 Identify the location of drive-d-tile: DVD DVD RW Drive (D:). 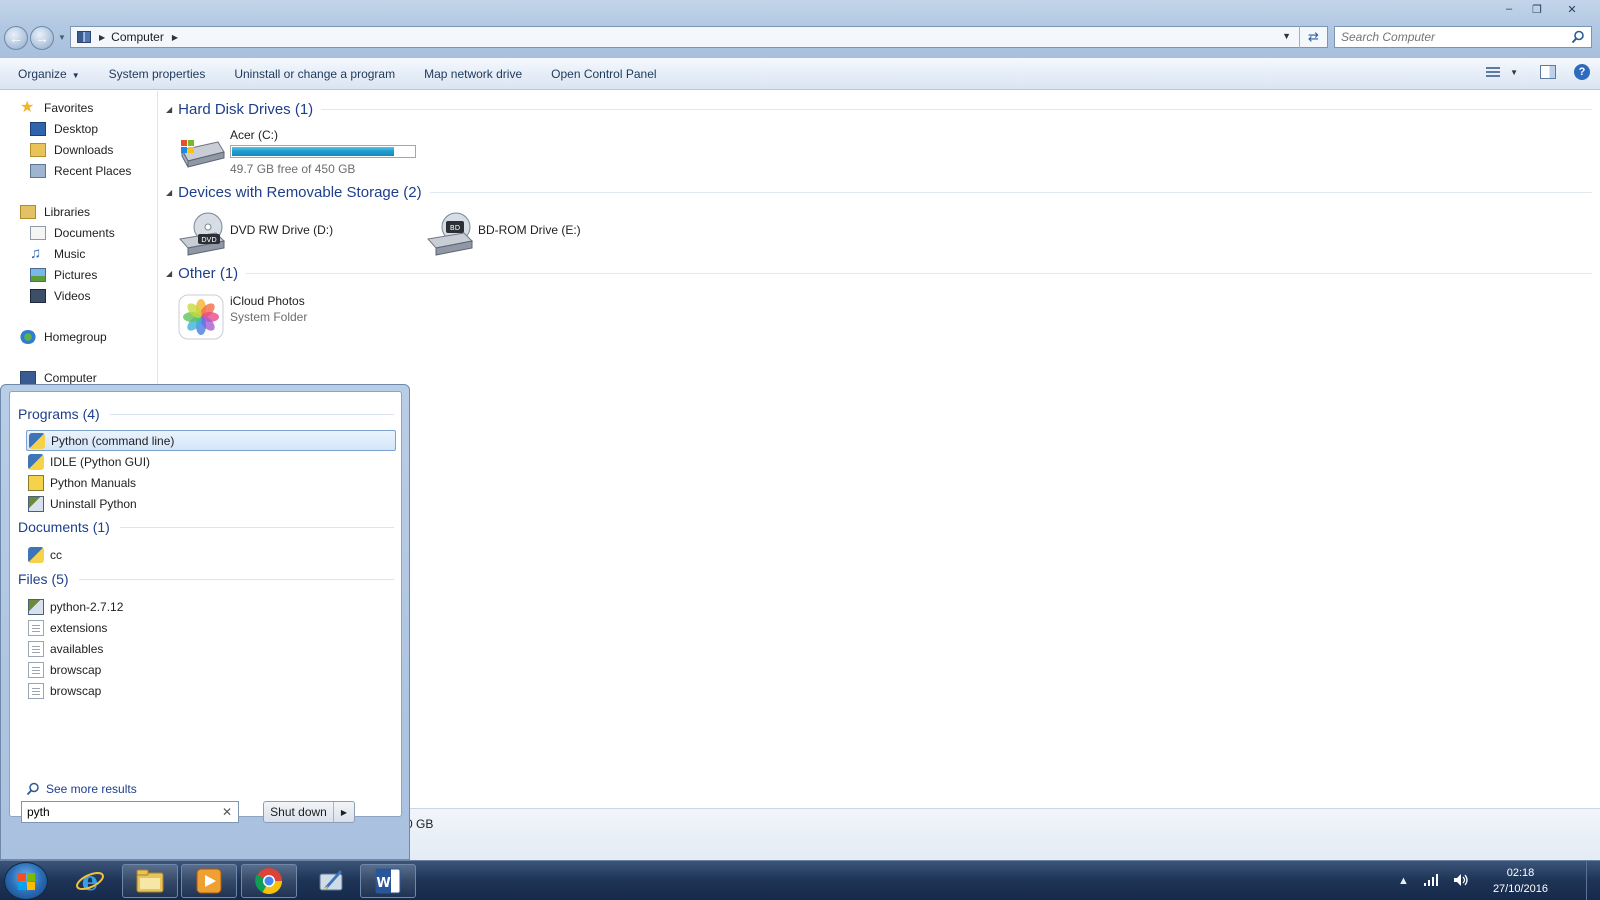
(255, 234).